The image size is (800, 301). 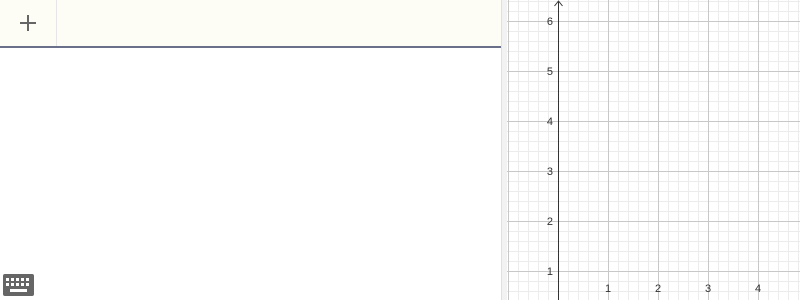 I want to click on keyboard-button, so click(x=18, y=285).